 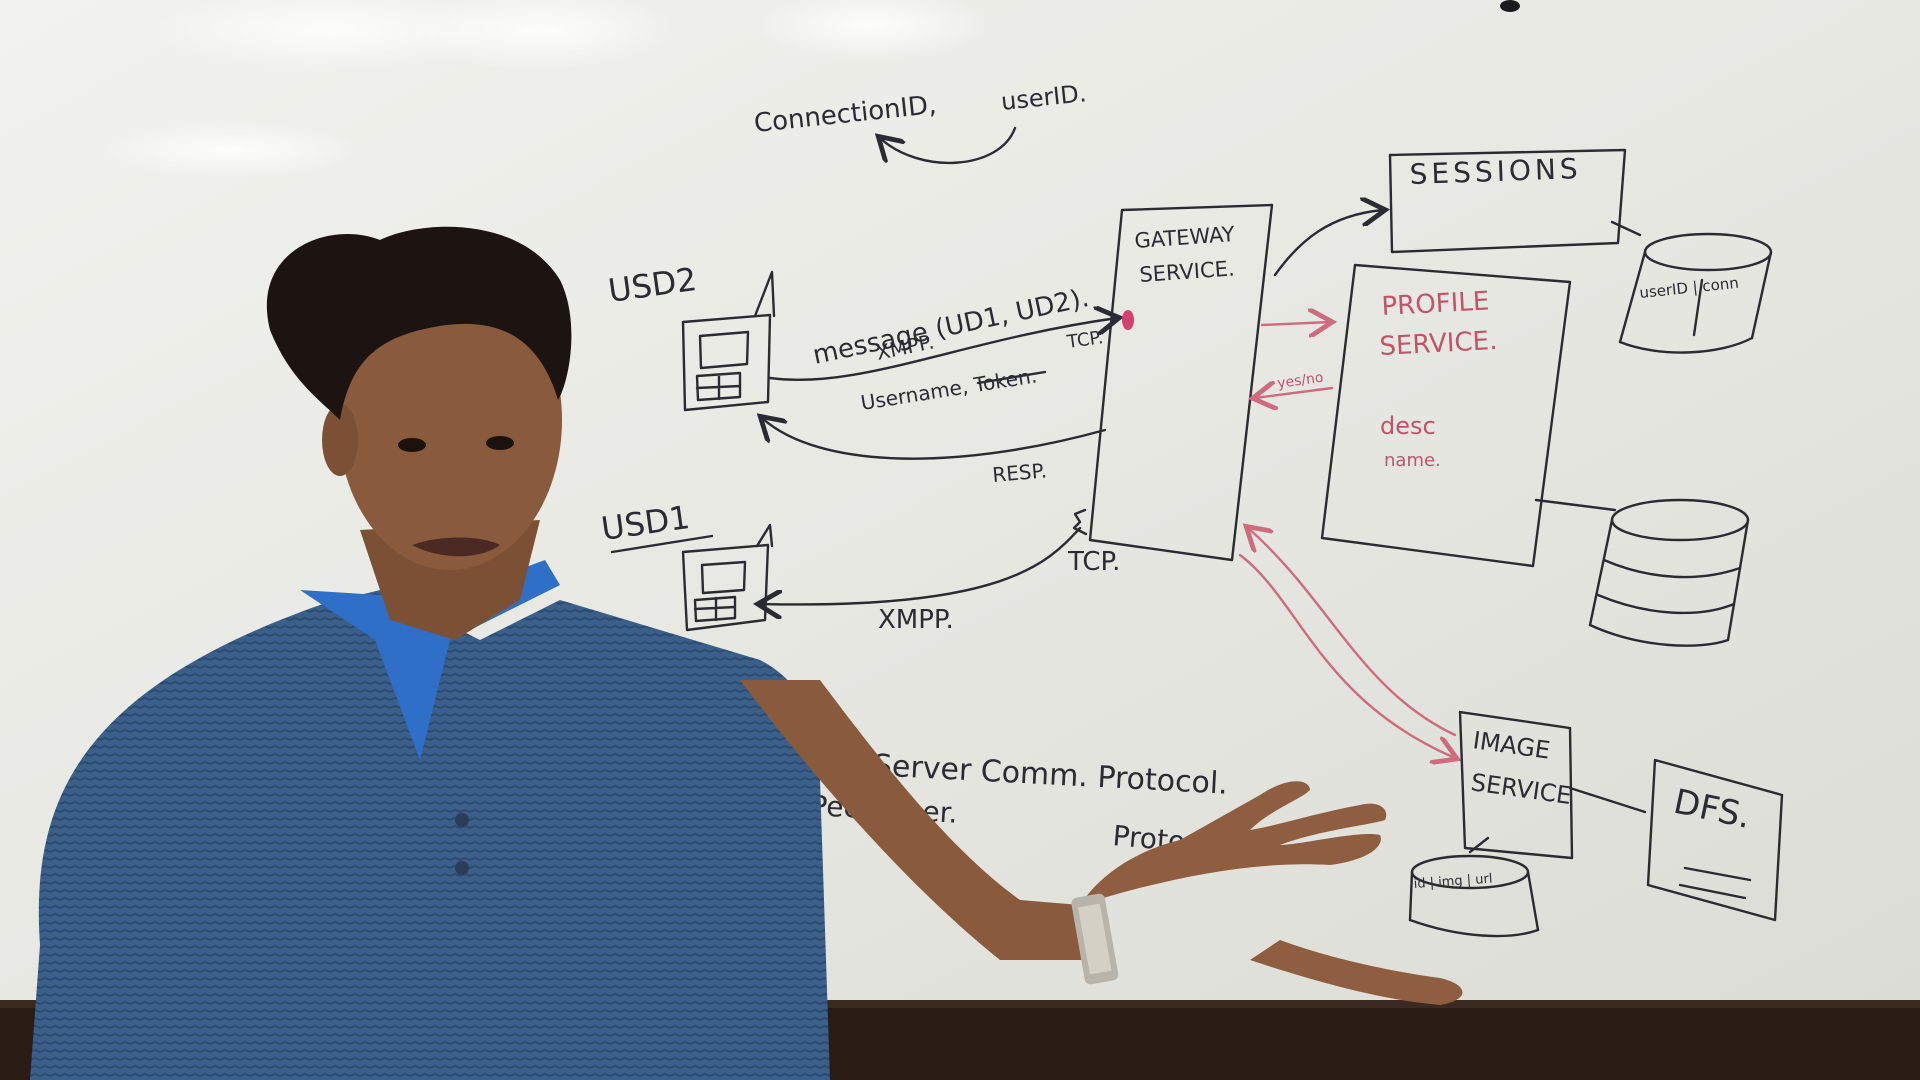 I want to click on profile-subtitle: SERVICE., so click(x=1438, y=344).